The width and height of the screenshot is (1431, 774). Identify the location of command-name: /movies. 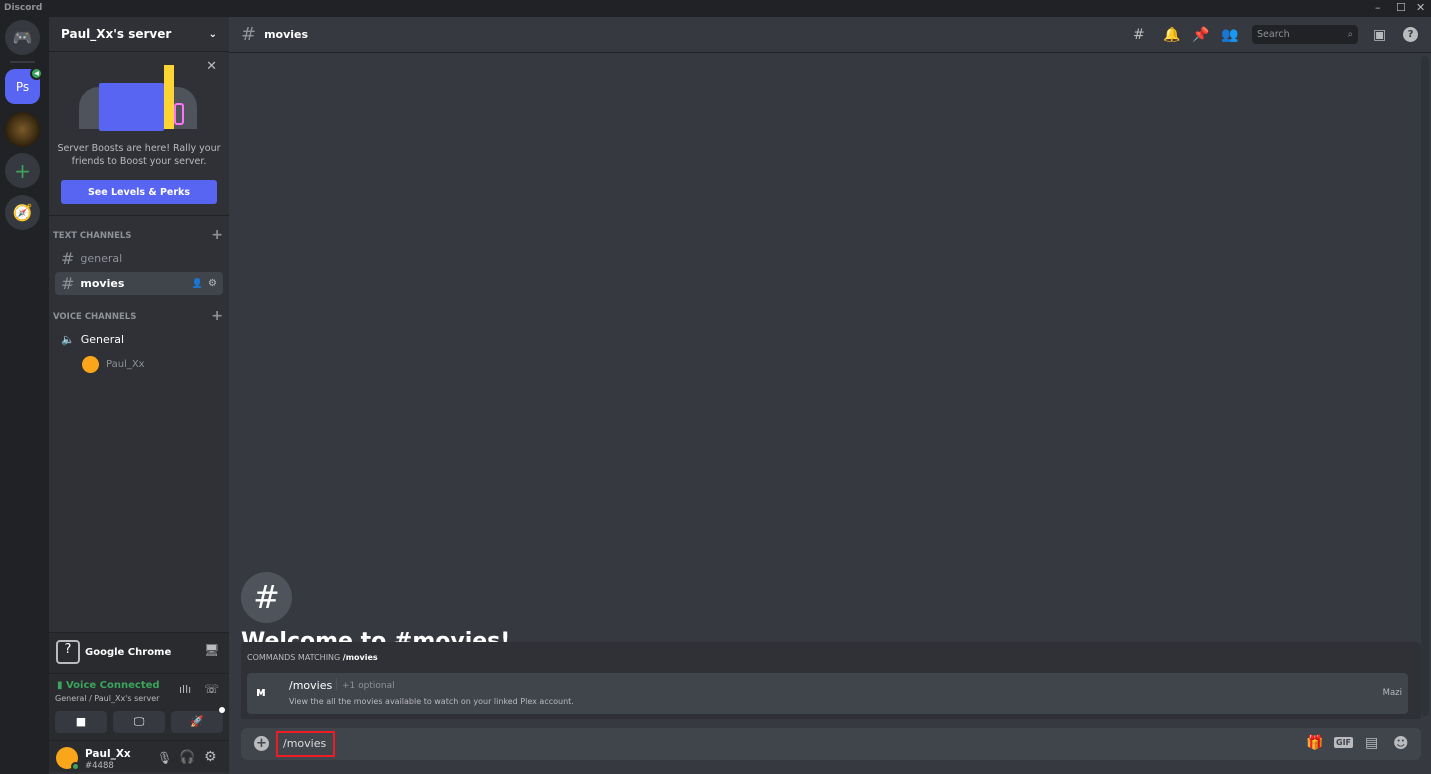
(311, 685).